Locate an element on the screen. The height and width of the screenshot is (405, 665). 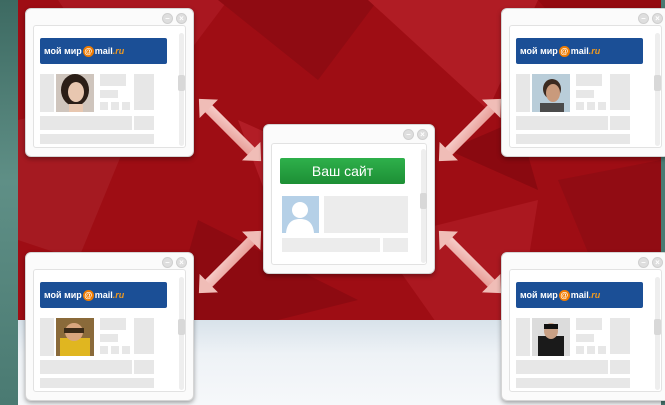
window-top-right: – × мой мир @ mail.ru is located at coordinates (583, 82).